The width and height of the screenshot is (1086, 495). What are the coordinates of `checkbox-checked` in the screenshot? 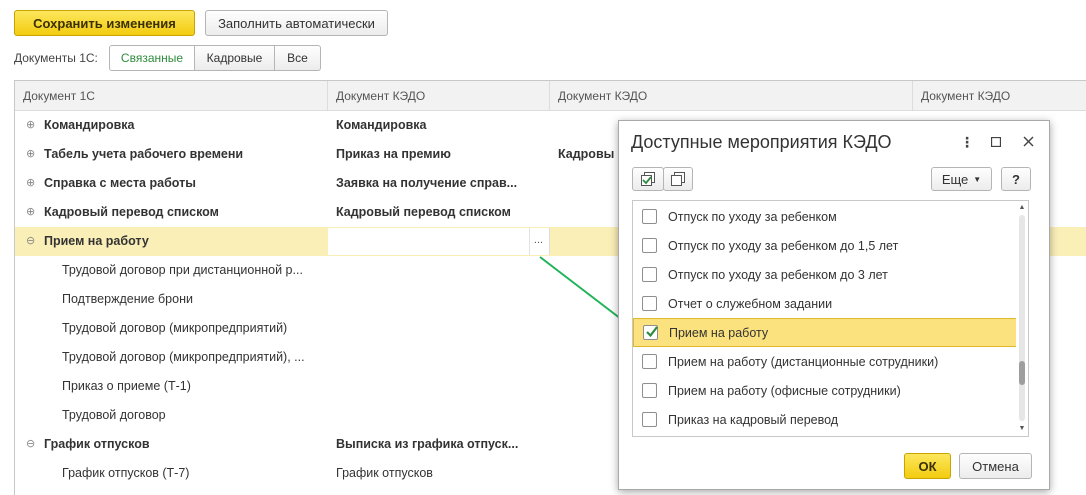 It's located at (650, 332).